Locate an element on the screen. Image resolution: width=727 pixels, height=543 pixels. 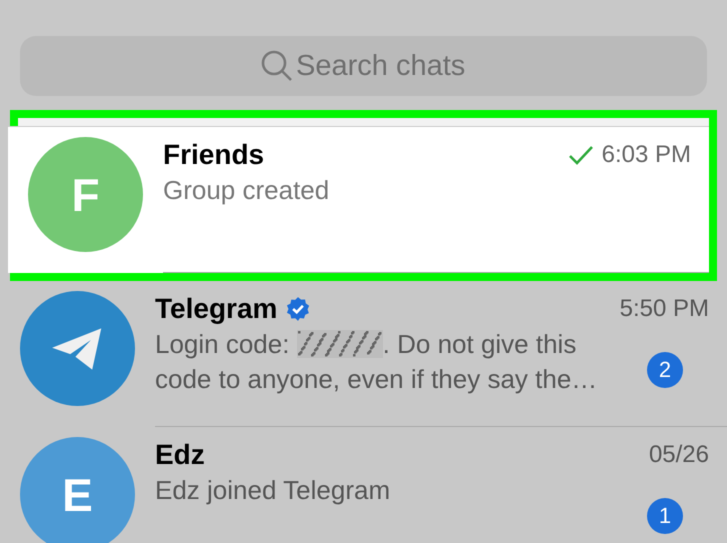
unread-badge: 1 is located at coordinates (665, 516).